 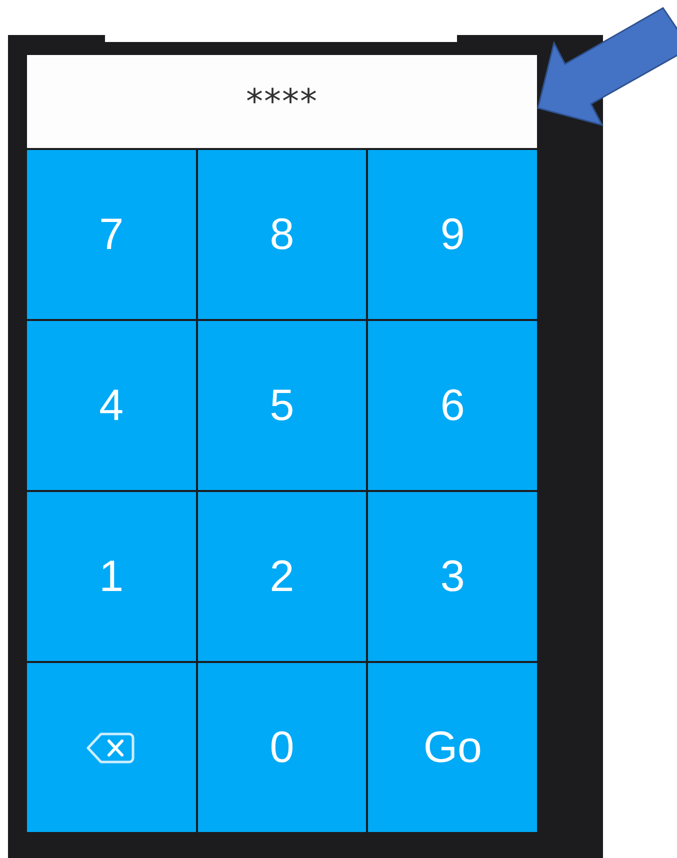 I want to click on digit-key: 5, so click(x=282, y=405).